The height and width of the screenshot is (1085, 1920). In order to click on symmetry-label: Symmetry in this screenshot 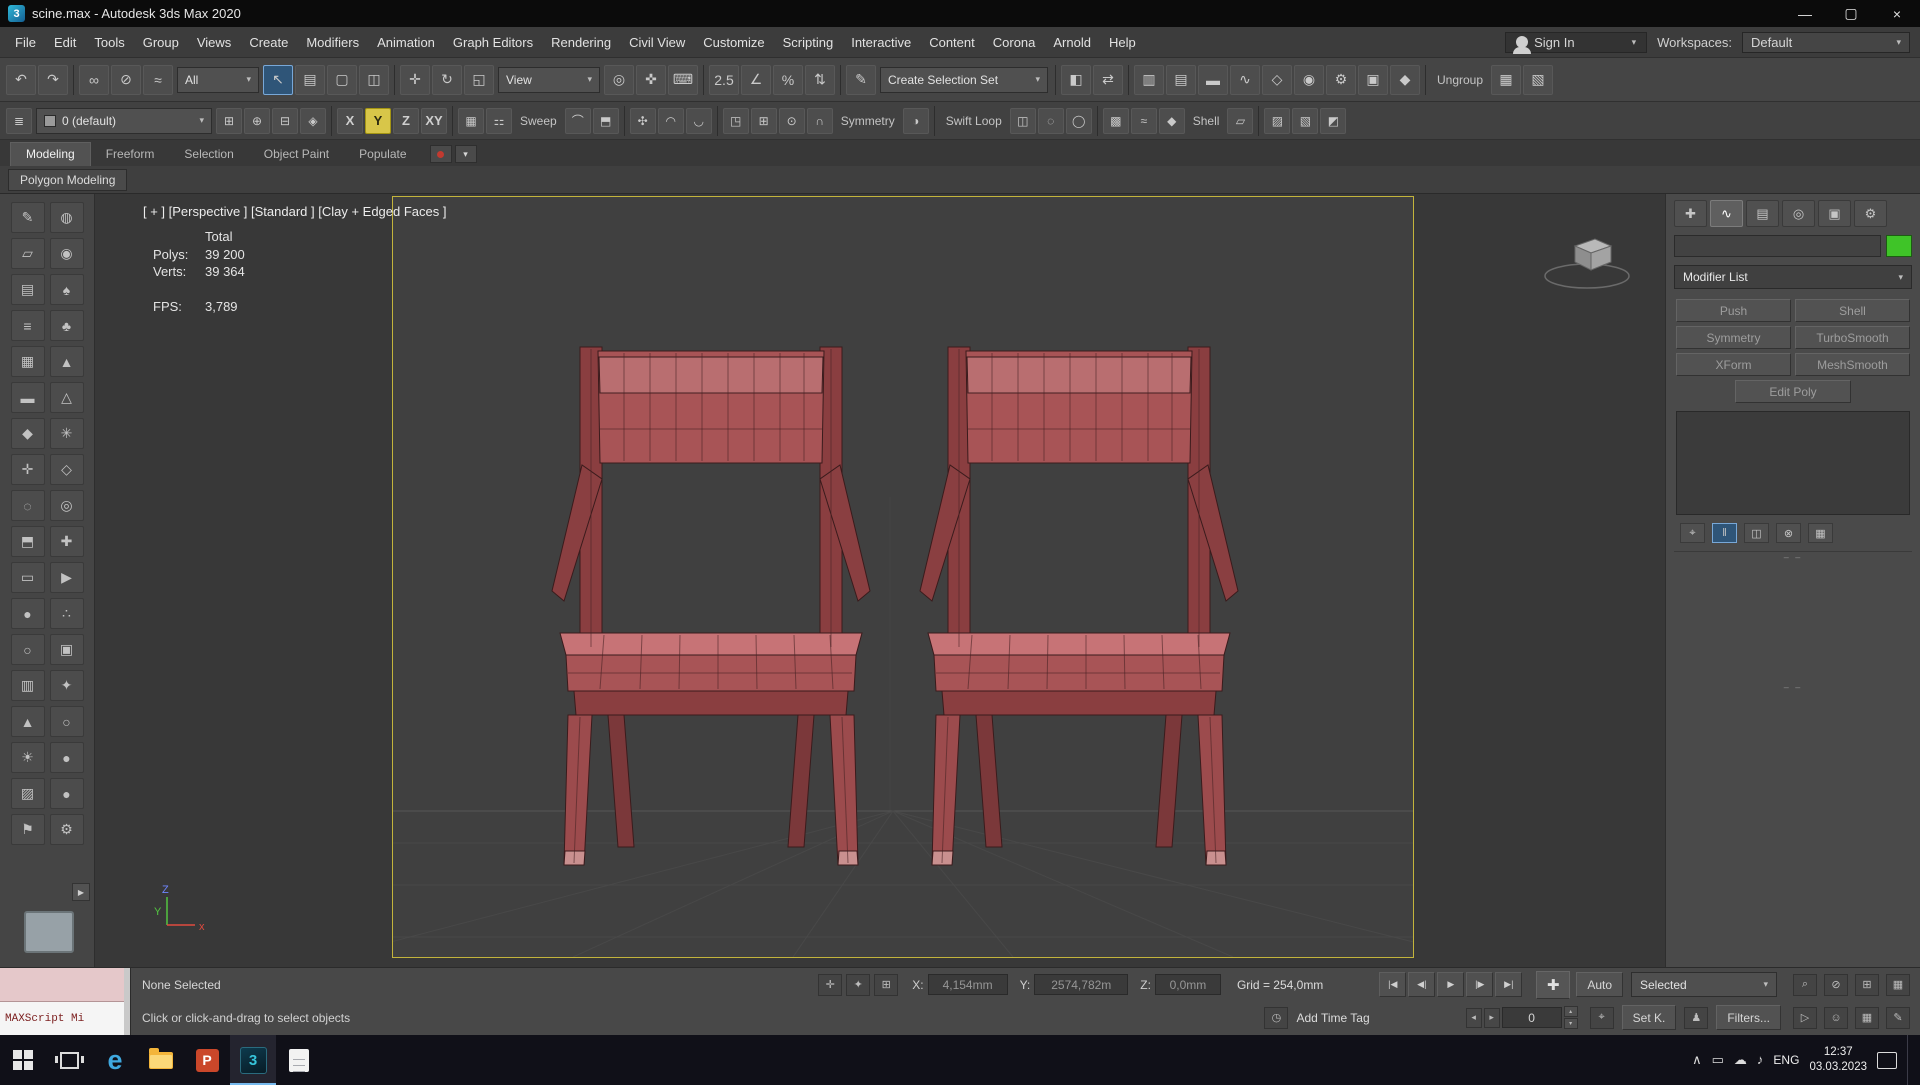, I will do `click(868, 121)`.